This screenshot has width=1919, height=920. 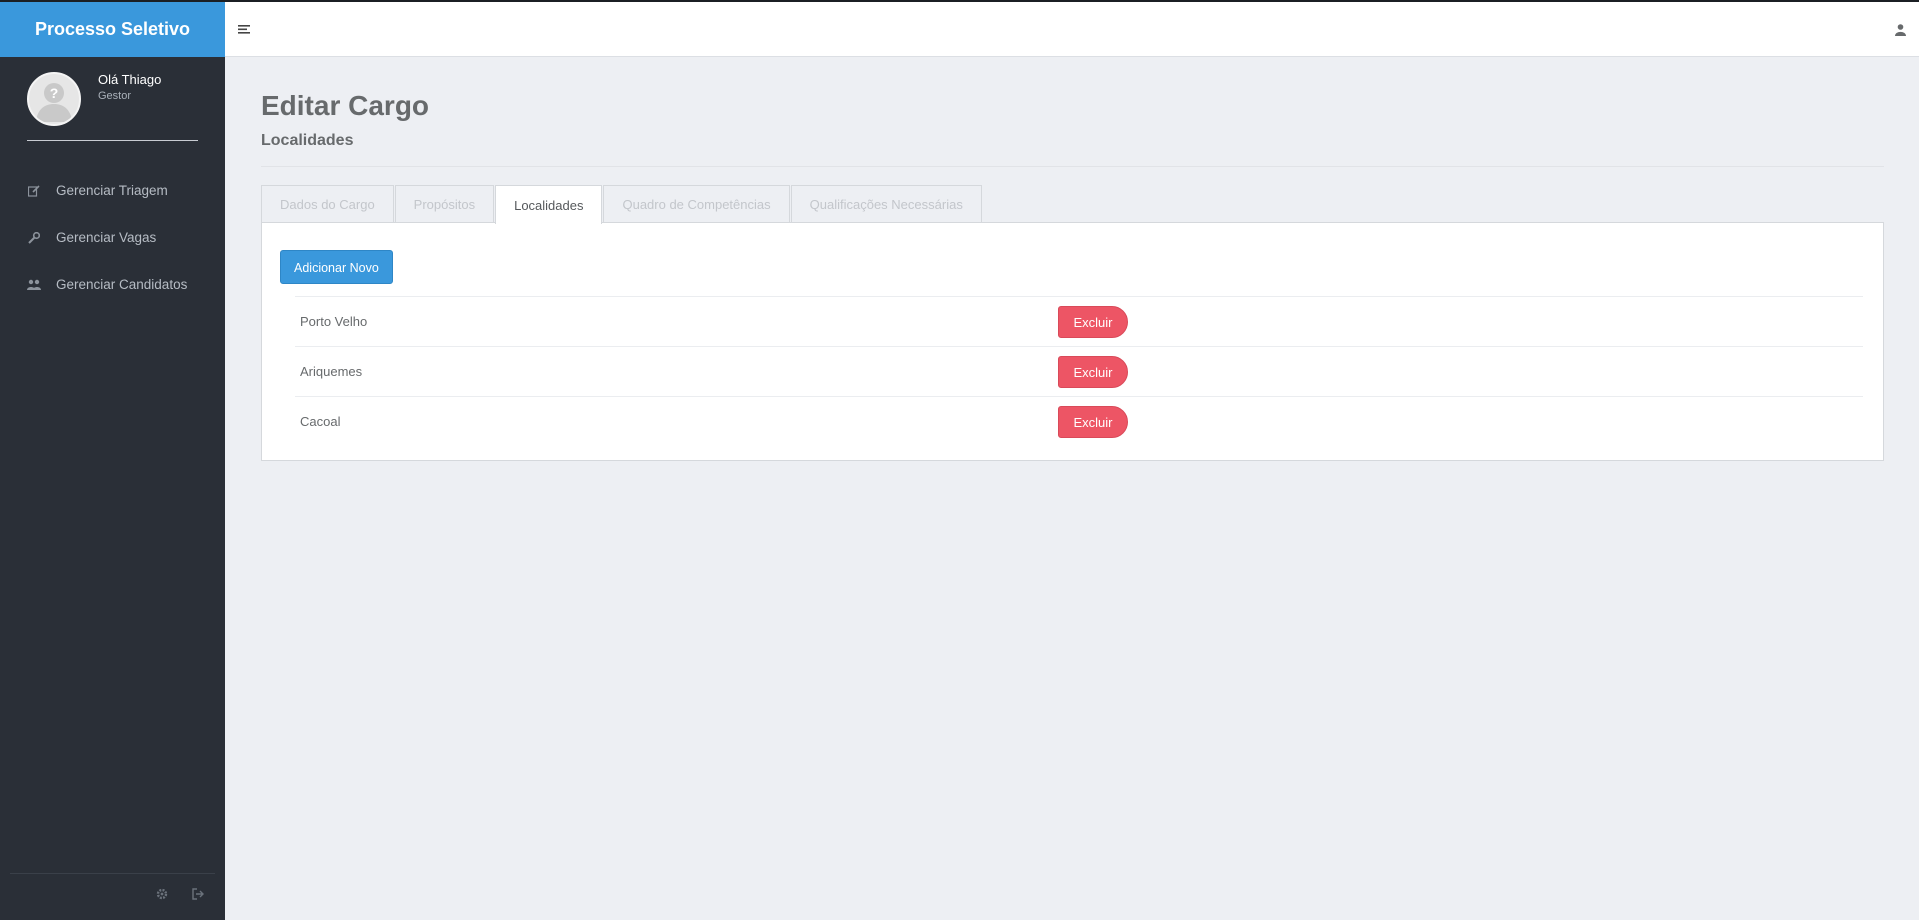 What do you see at coordinates (112, 29) in the screenshot?
I see `brand-title: Processo Seletivo` at bounding box center [112, 29].